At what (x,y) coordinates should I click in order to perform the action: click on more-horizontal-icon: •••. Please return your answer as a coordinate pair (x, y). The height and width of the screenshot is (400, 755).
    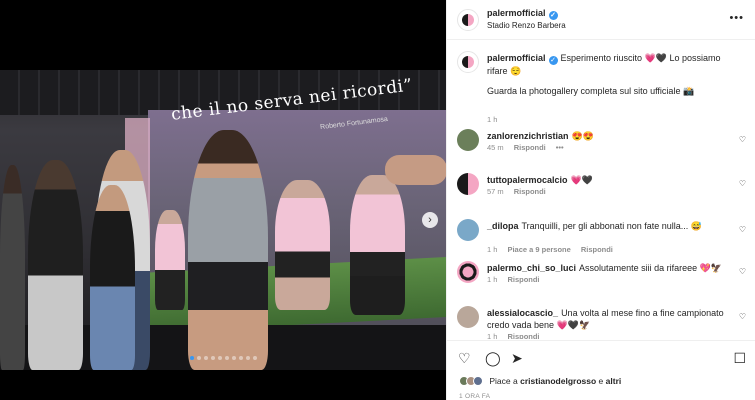
    Looking at the image, I should click on (736, 18).